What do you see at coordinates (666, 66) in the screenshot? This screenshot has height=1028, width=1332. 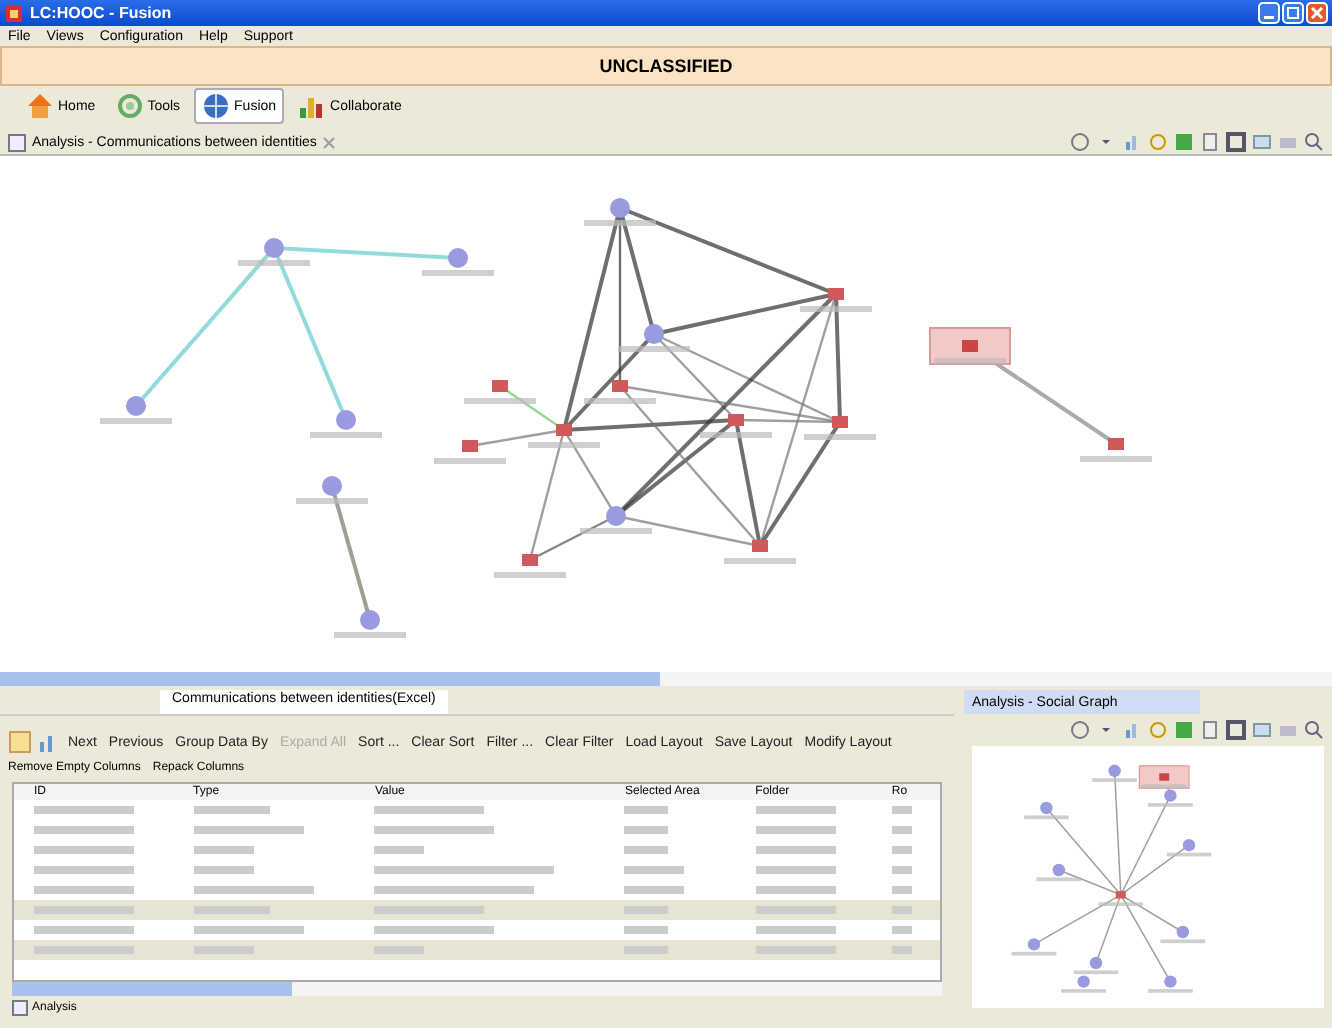 I see `classification-banner: UNCLASSIFIED` at bounding box center [666, 66].